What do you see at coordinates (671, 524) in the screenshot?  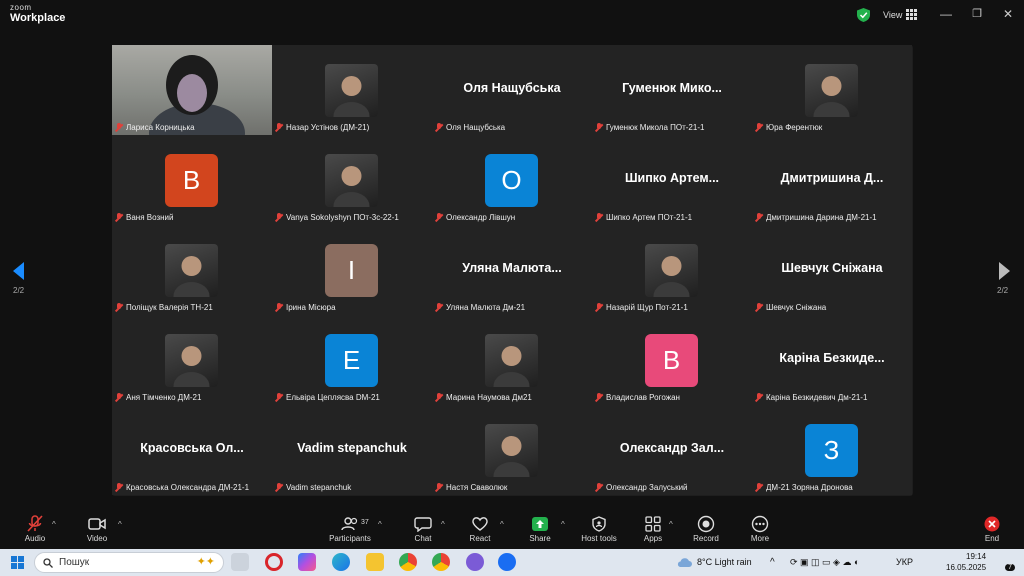 I see `apps-options-caret: ^` at bounding box center [671, 524].